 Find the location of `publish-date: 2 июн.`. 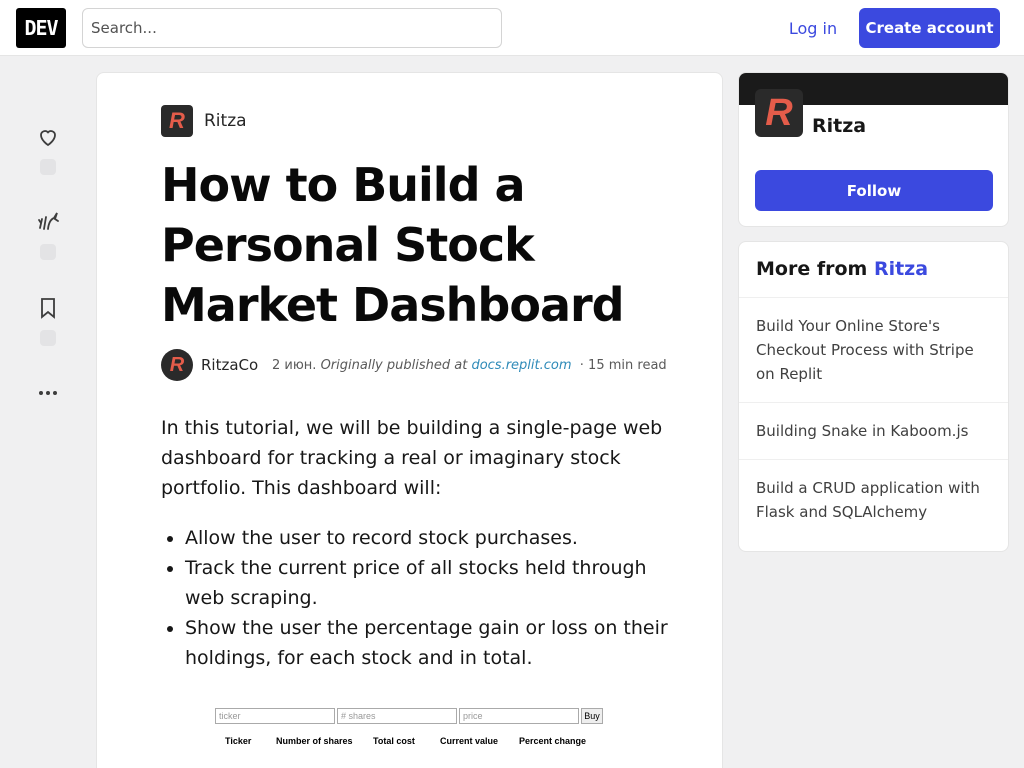

publish-date: 2 июн. is located at coordinates (294, 365).